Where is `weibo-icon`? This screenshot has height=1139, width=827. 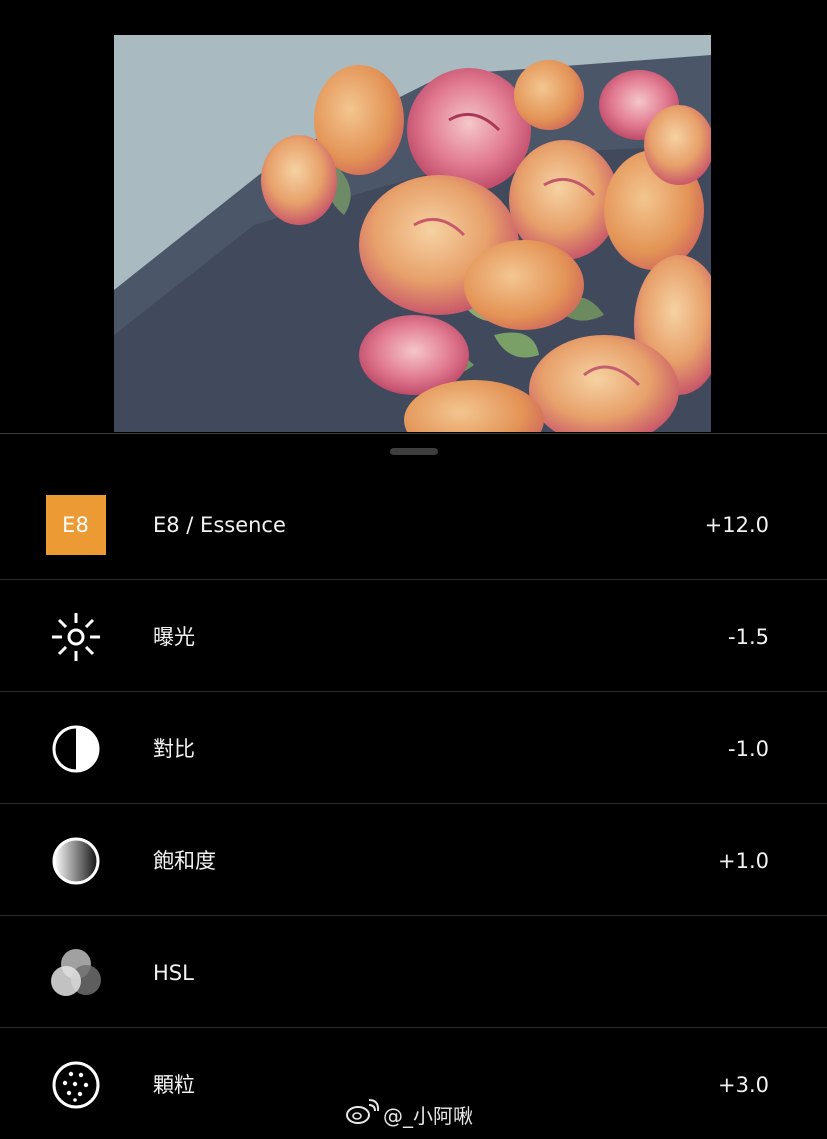
weibo-icon is located at coordinates (362, 1114).